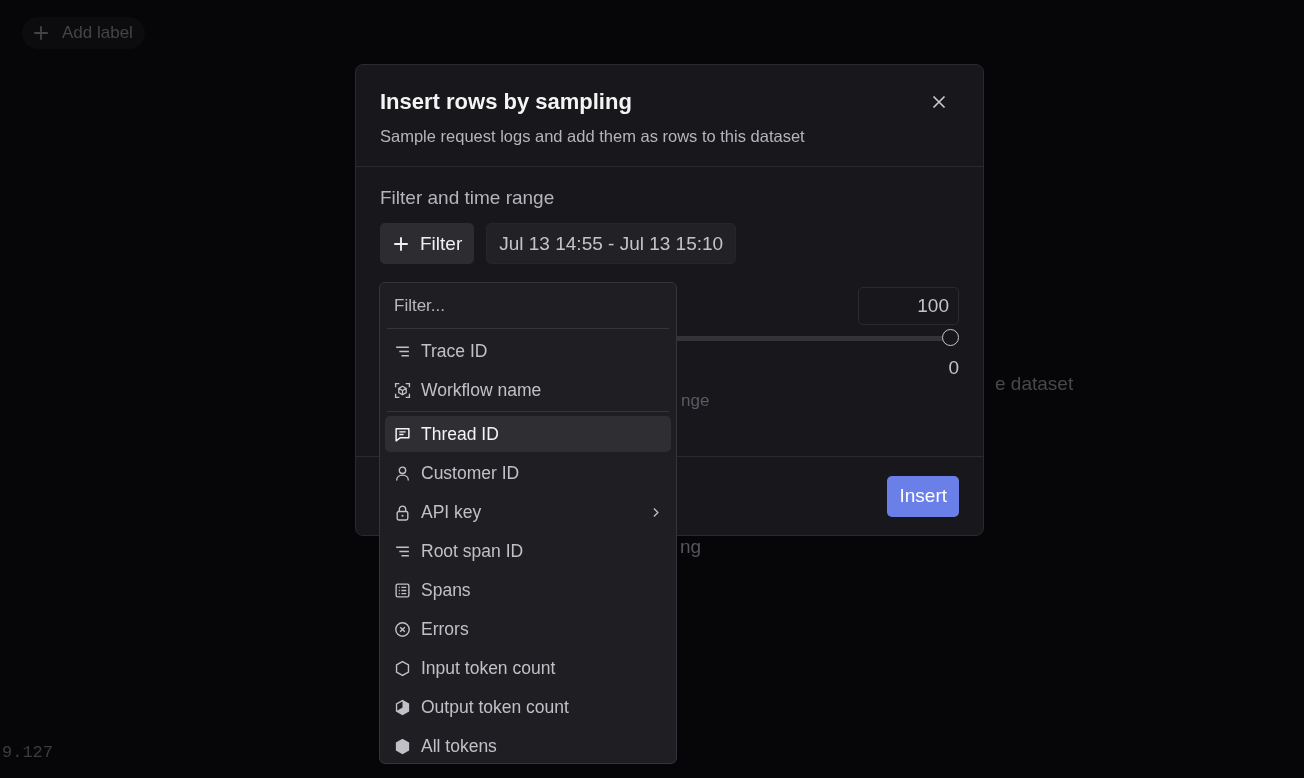 The image size is (1304, 778). I want to click on menu-item: Thread ID, so click(528, 434).